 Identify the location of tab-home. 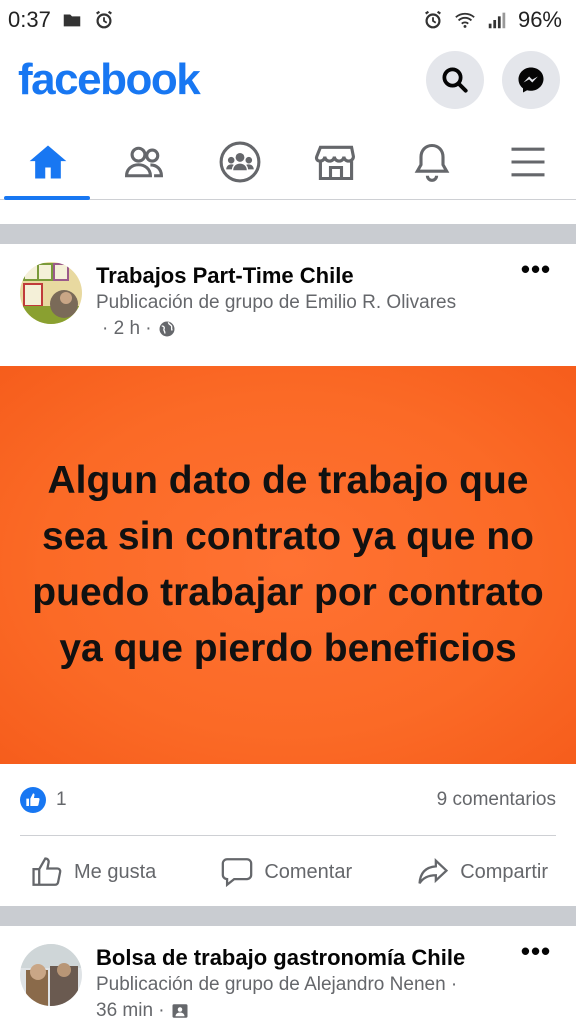
(48, 162).